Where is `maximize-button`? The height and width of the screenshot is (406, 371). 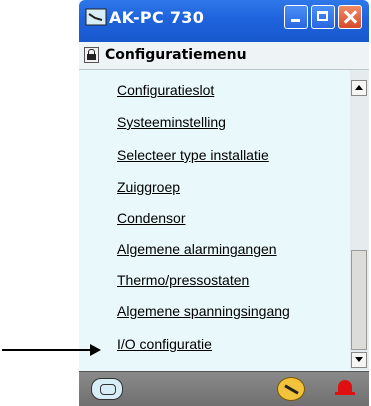 maximize-button is located at coordinates (323, 17).